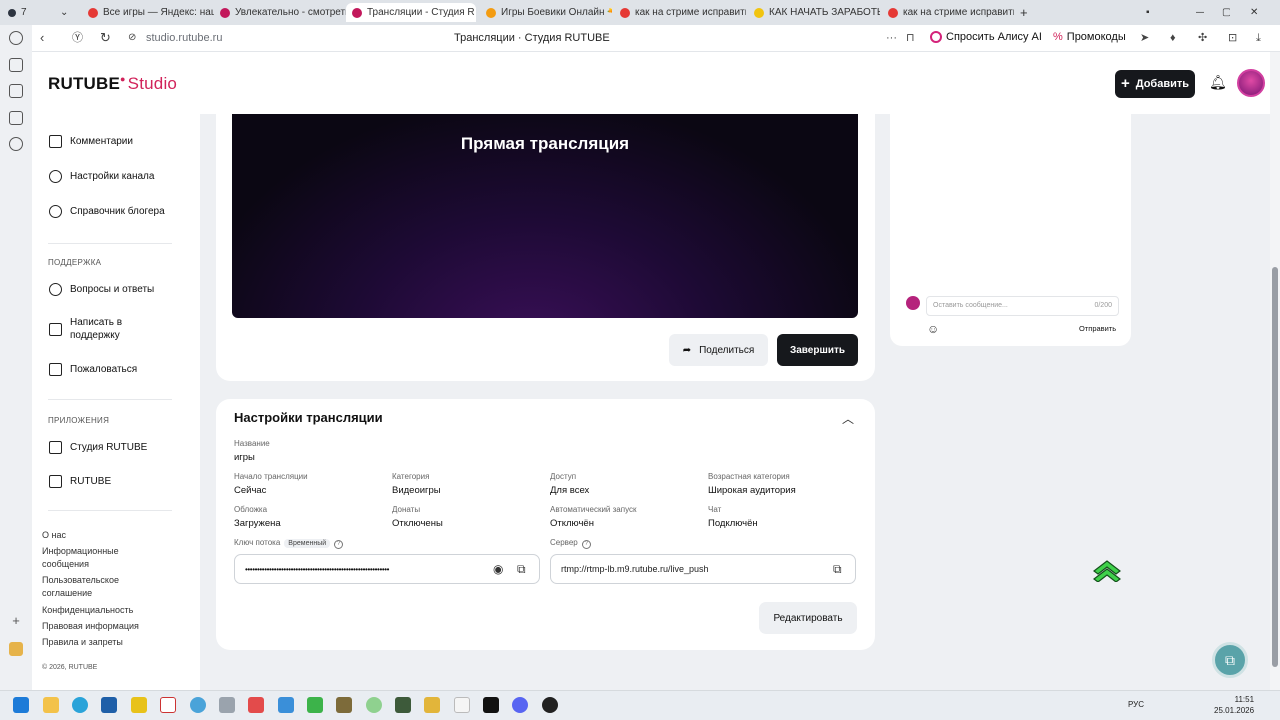 The image size is (1280, 720). Describe the element at coordinates (101, 176) in the screenshot. I see `sidebar-item-channel-settings: Настройки канала` at that location.